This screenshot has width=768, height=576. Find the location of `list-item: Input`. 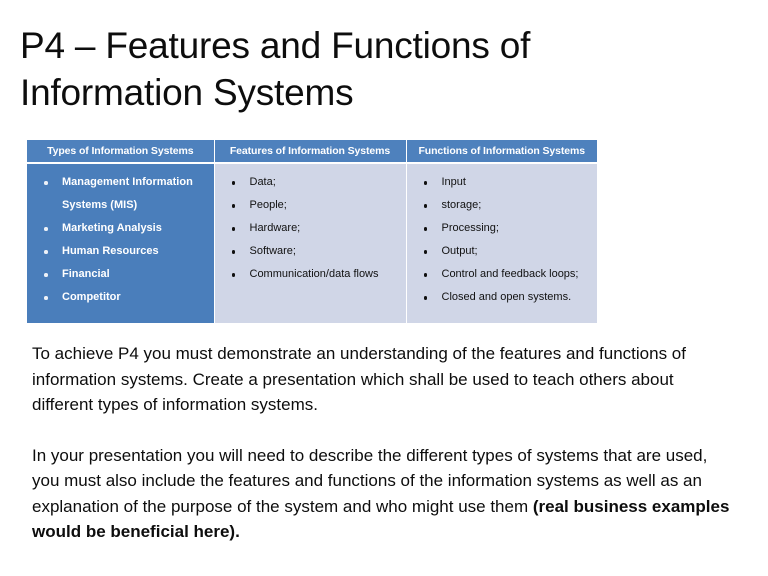

list-item: Input is located at coordinates (500, 182).